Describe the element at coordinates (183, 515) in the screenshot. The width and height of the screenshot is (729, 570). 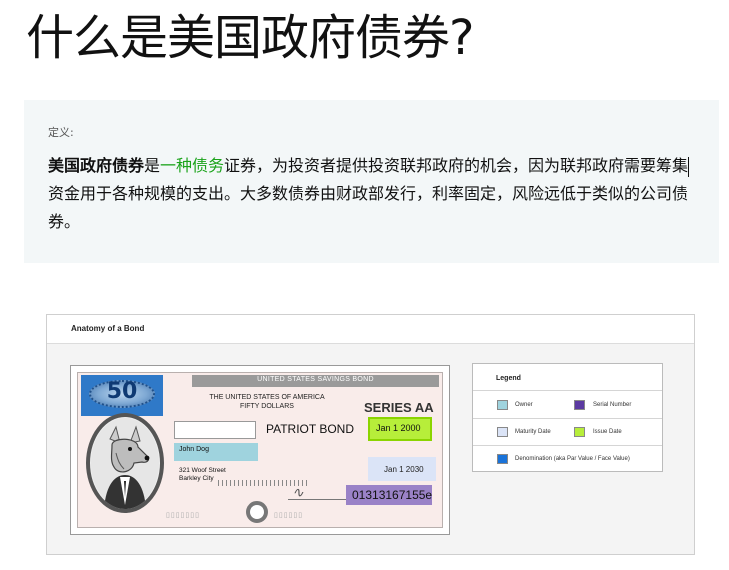
I see `microprint-left: ▯▯▯▯▯▯▯` at that location.